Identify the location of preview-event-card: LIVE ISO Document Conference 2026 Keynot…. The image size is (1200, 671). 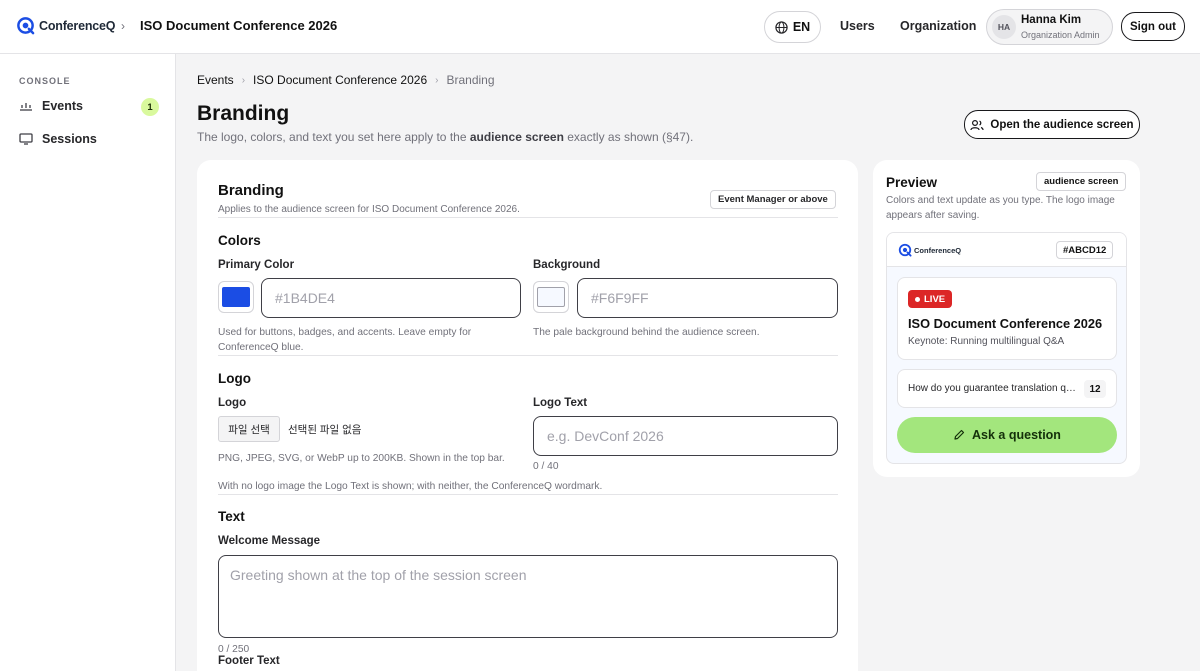
(1007, 318).